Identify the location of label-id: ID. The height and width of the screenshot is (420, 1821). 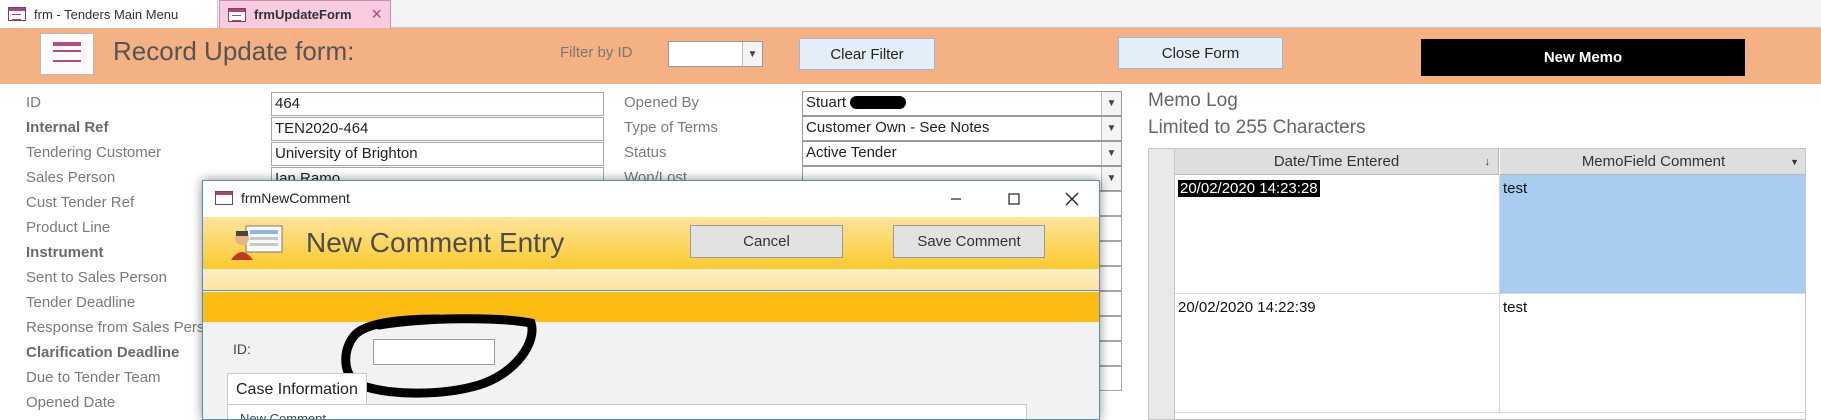
(33, 102).